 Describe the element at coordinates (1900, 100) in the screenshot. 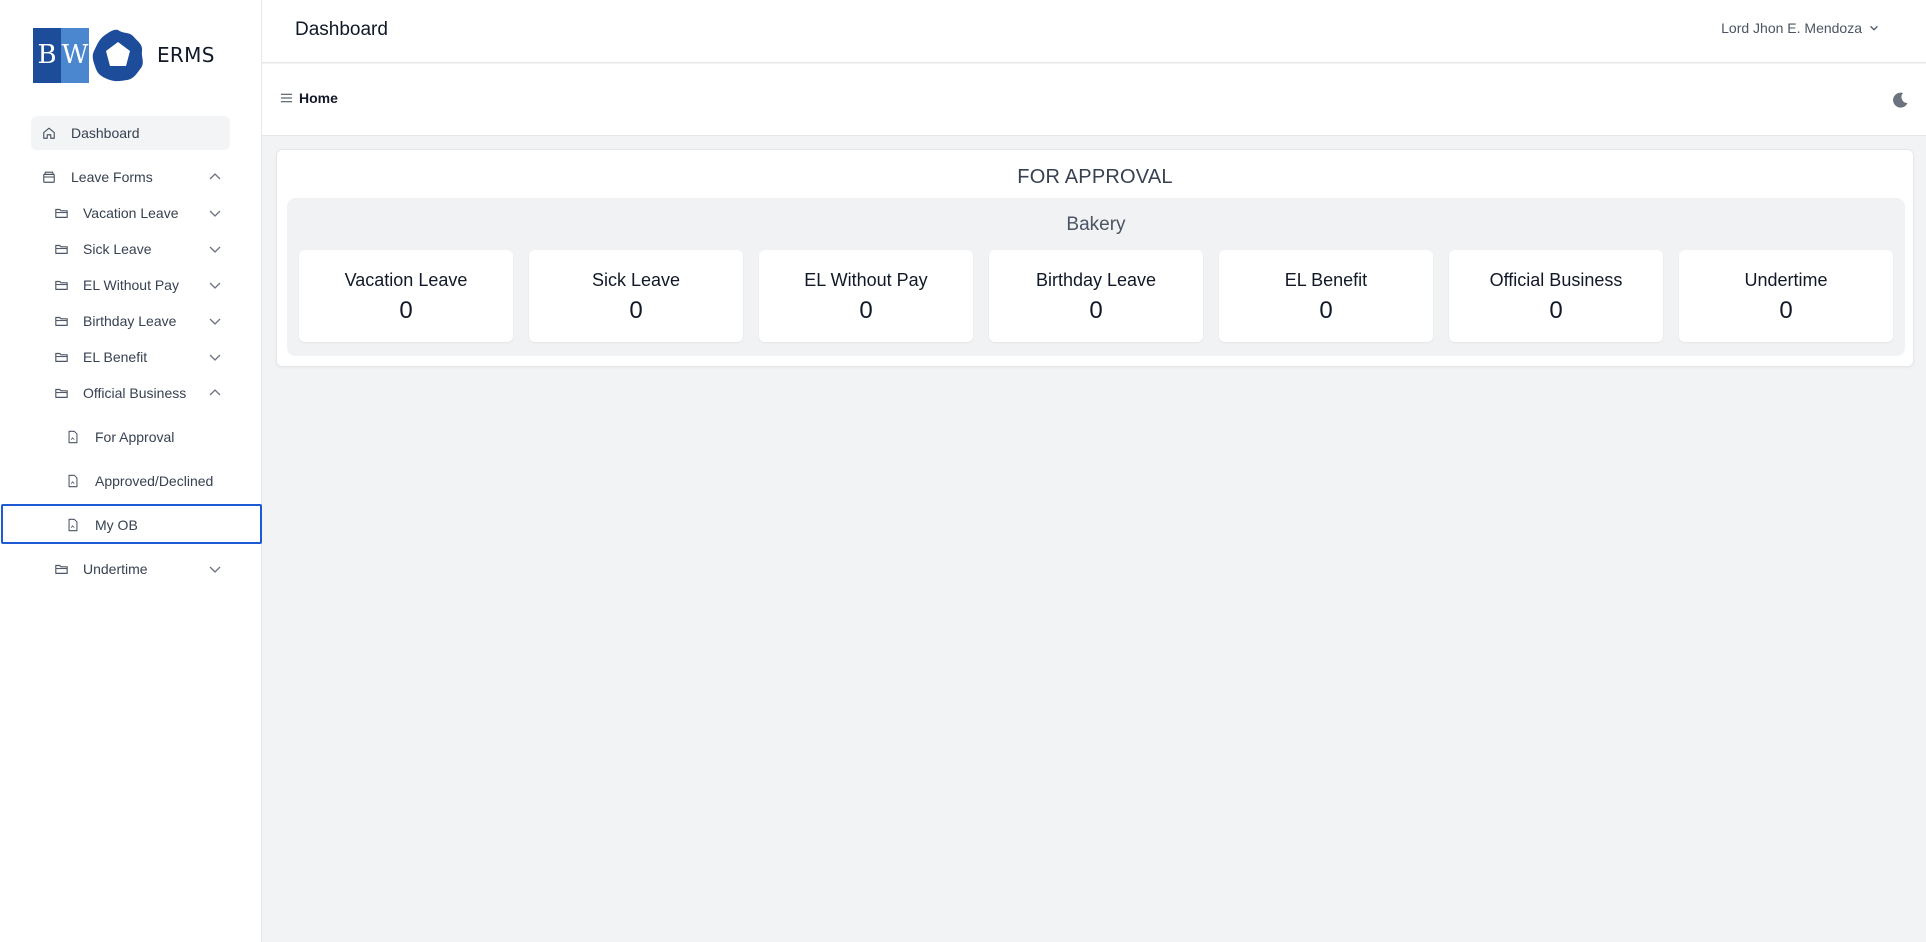

I see `moon-icon` at that location.